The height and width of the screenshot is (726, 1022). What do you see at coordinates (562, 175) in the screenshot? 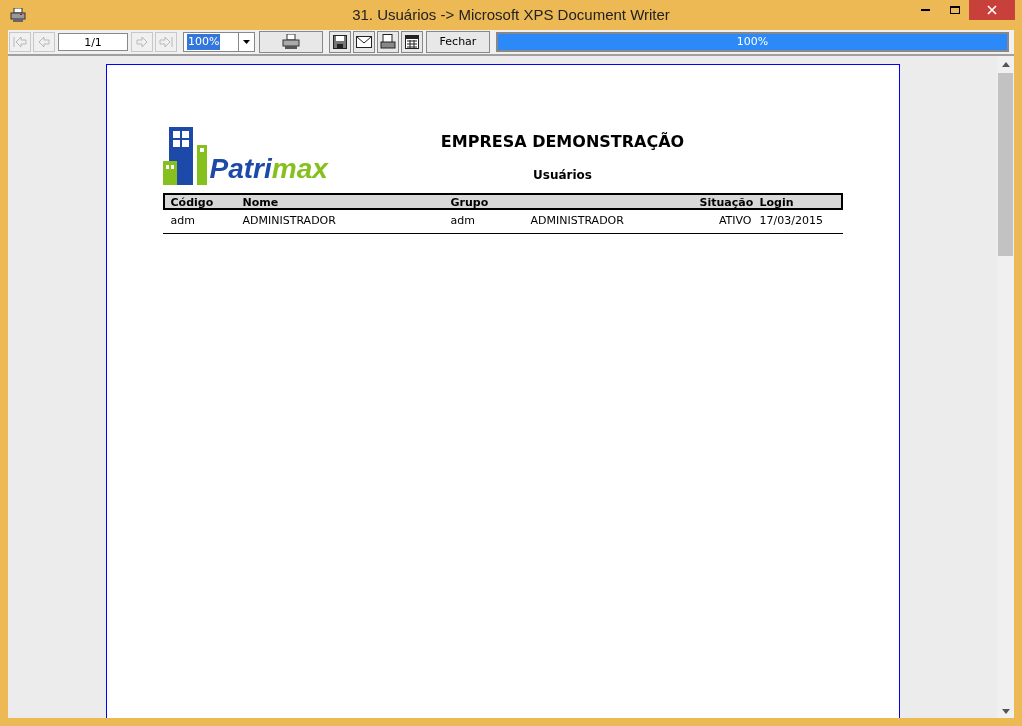
I see `report-title: Usuários` at bounding box center [562, 175].